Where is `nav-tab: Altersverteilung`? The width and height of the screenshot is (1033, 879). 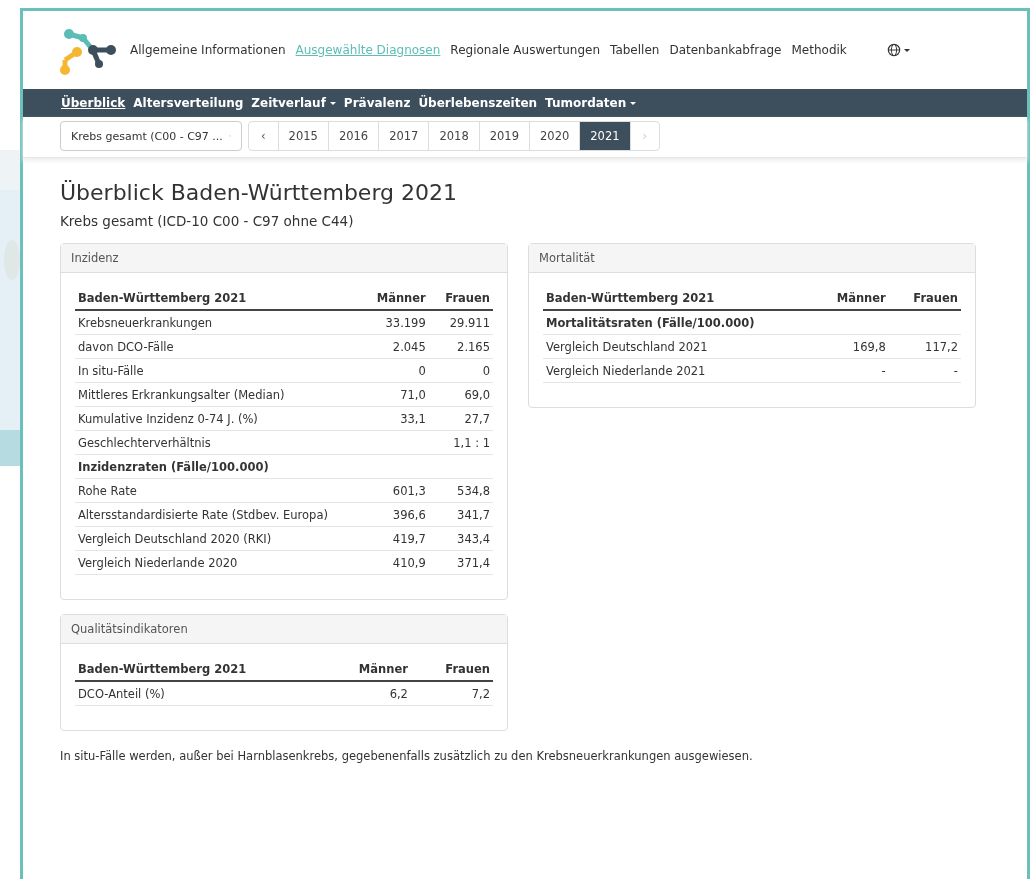 nav-tab: Altersverteilung is located at coordinates (188, 103).